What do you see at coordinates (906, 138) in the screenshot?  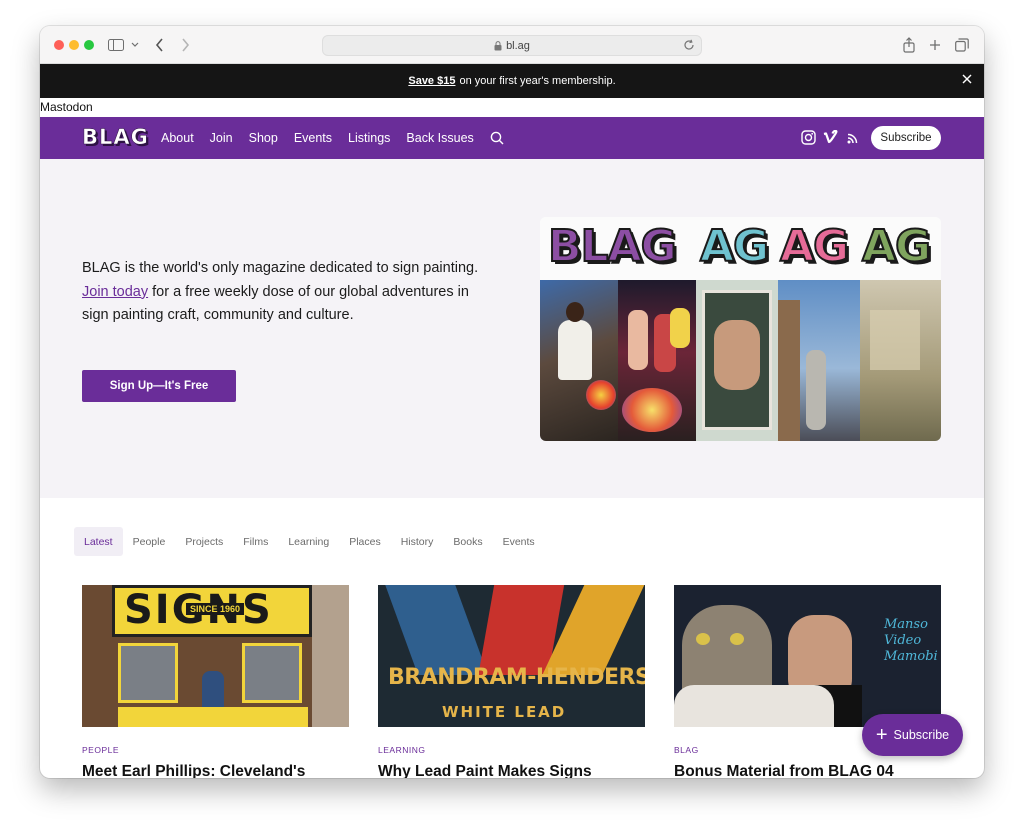 I see `subscribe-button: Subscribe` at bounding box center [906, 138].